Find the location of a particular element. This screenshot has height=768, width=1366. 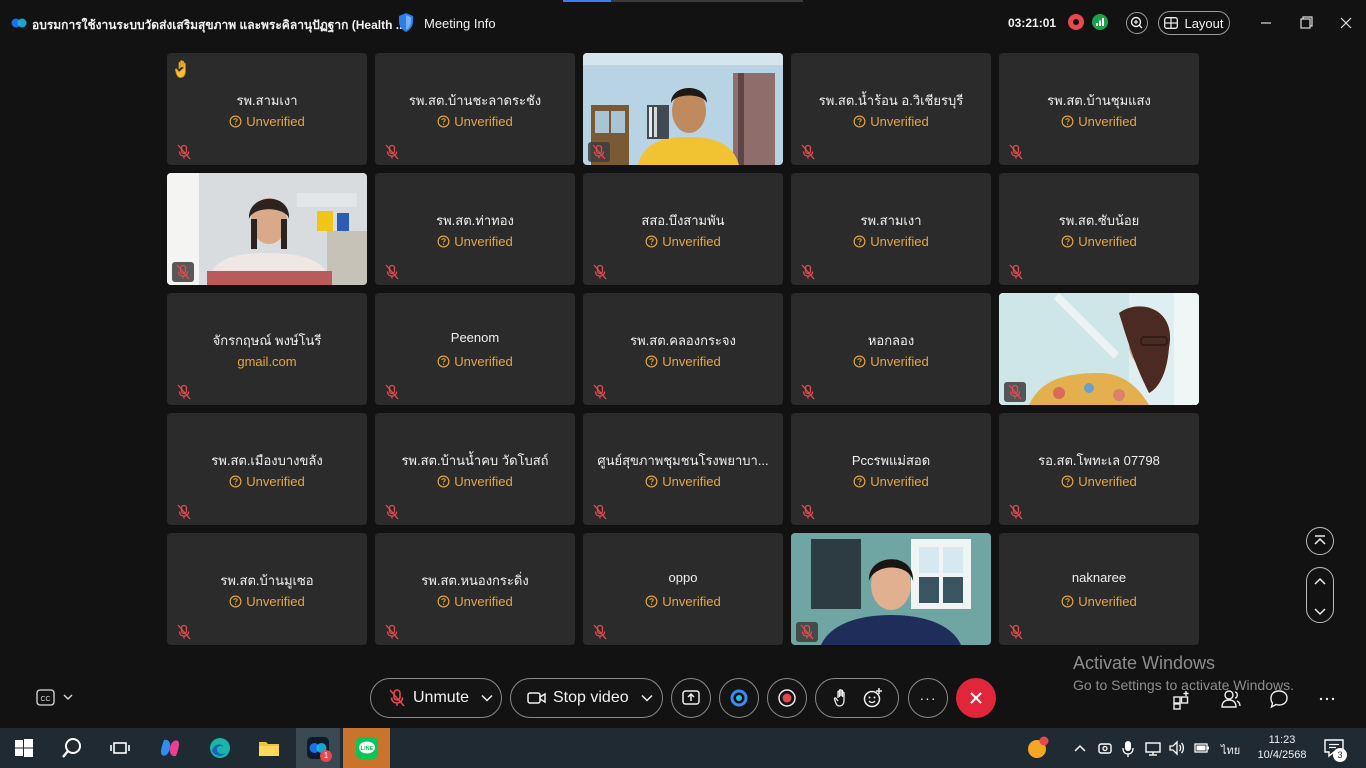

notification-count-badge: 3 is located at coordinates (1340, 755).